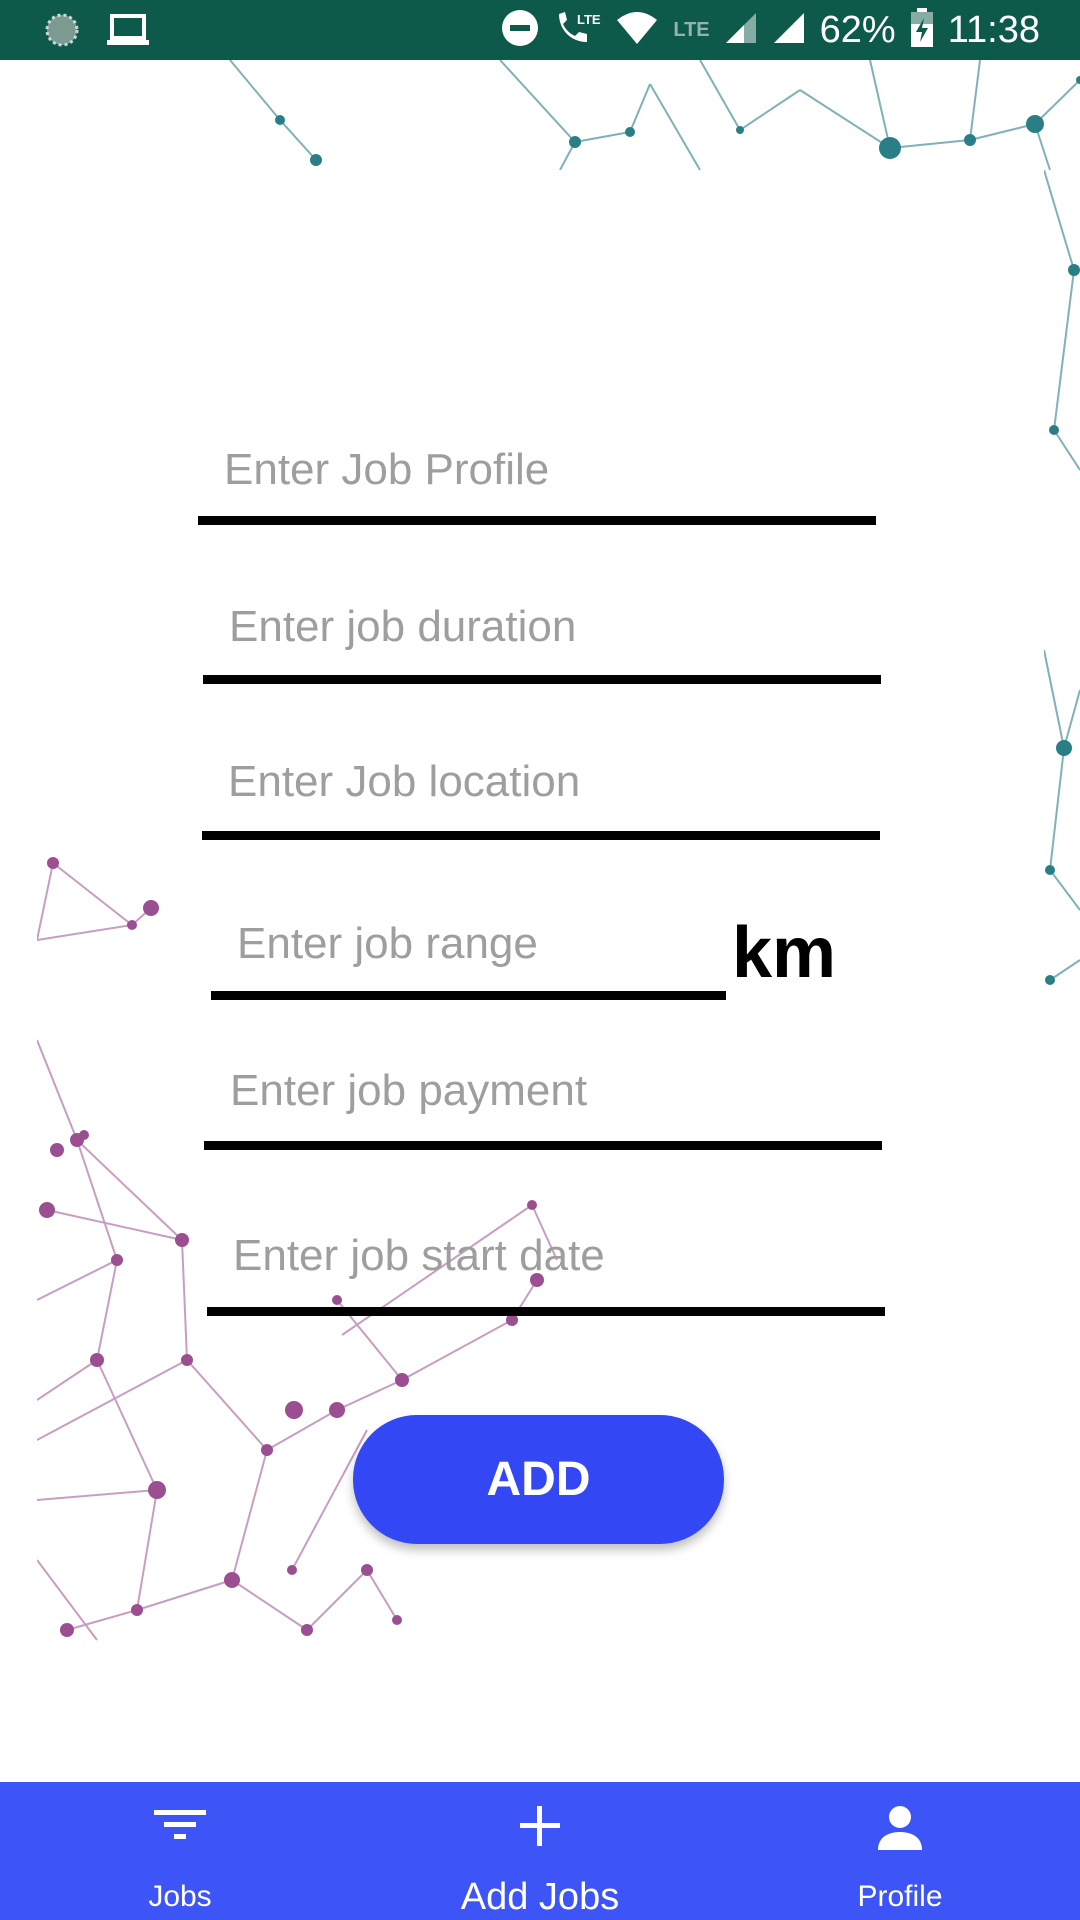 Image resolution: width=1080 pixels, height=1920 pixels. Describe the element at coordinates (468, 995) in the screenshot. I see `job-range-underline` at that location.